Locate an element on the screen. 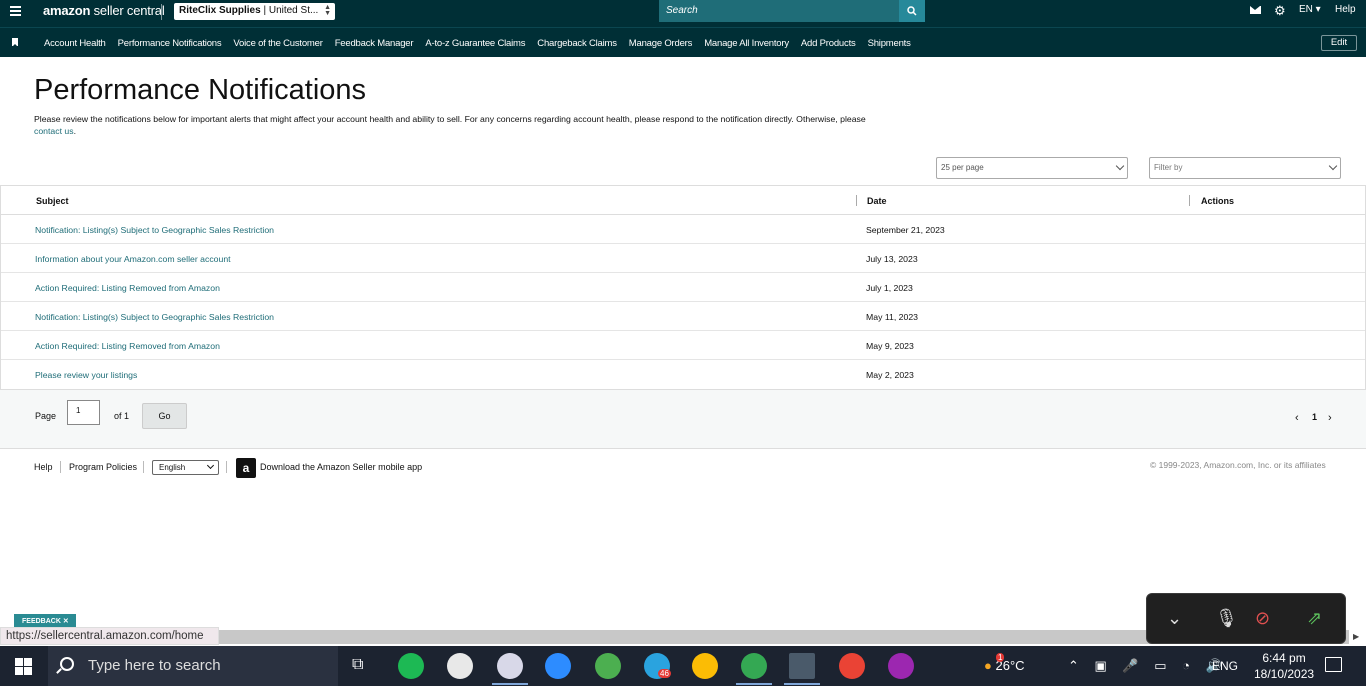 The image size is (1366, 686). bookmark-icon is located at coordinates (15, 42).